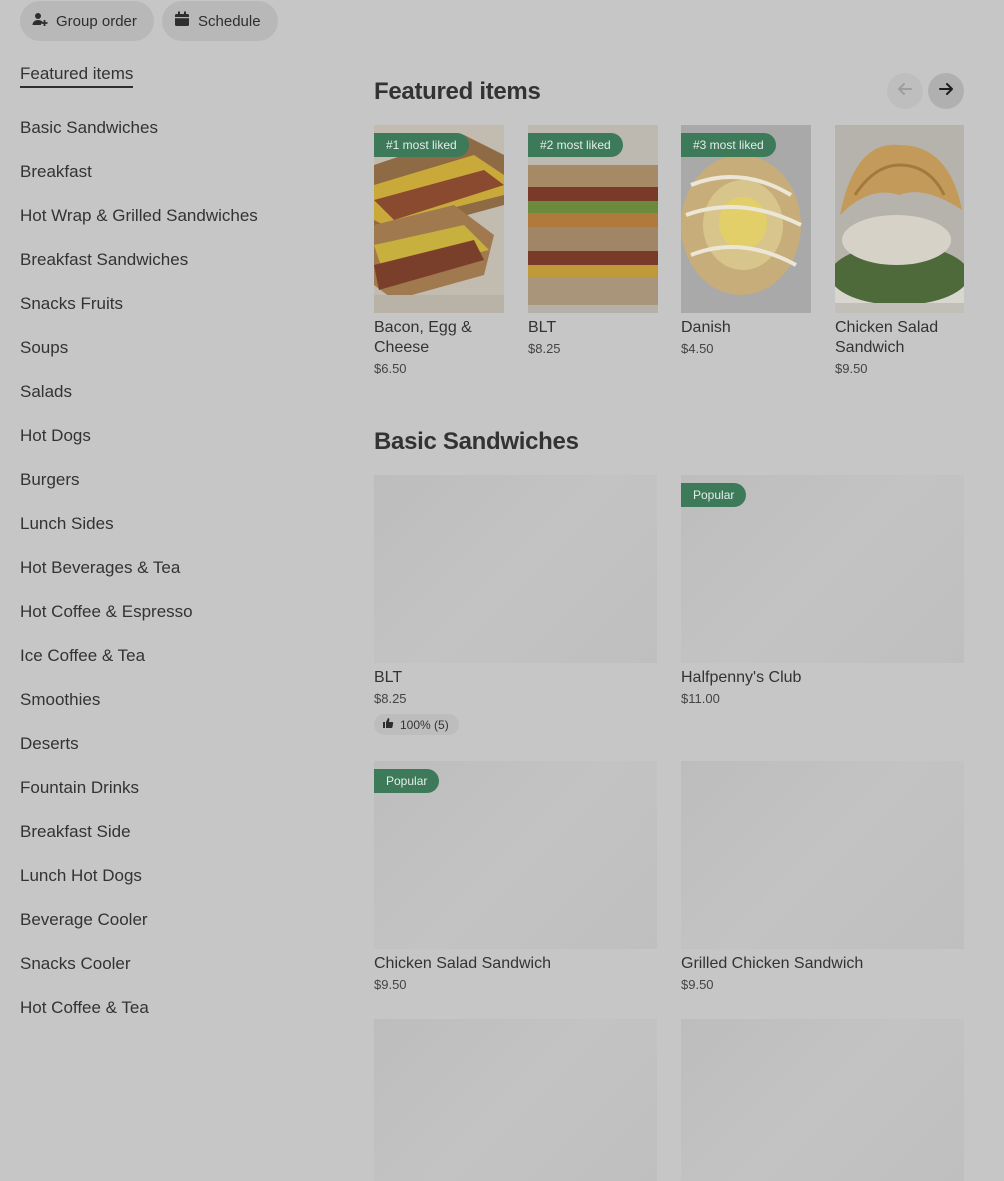 This screenshot has width=1004, height=1181. What do you see at coordinates (728, 145) in the screenshot?
I see `most-liked-badge: #3 most liked` at bounding box center [728, 145].